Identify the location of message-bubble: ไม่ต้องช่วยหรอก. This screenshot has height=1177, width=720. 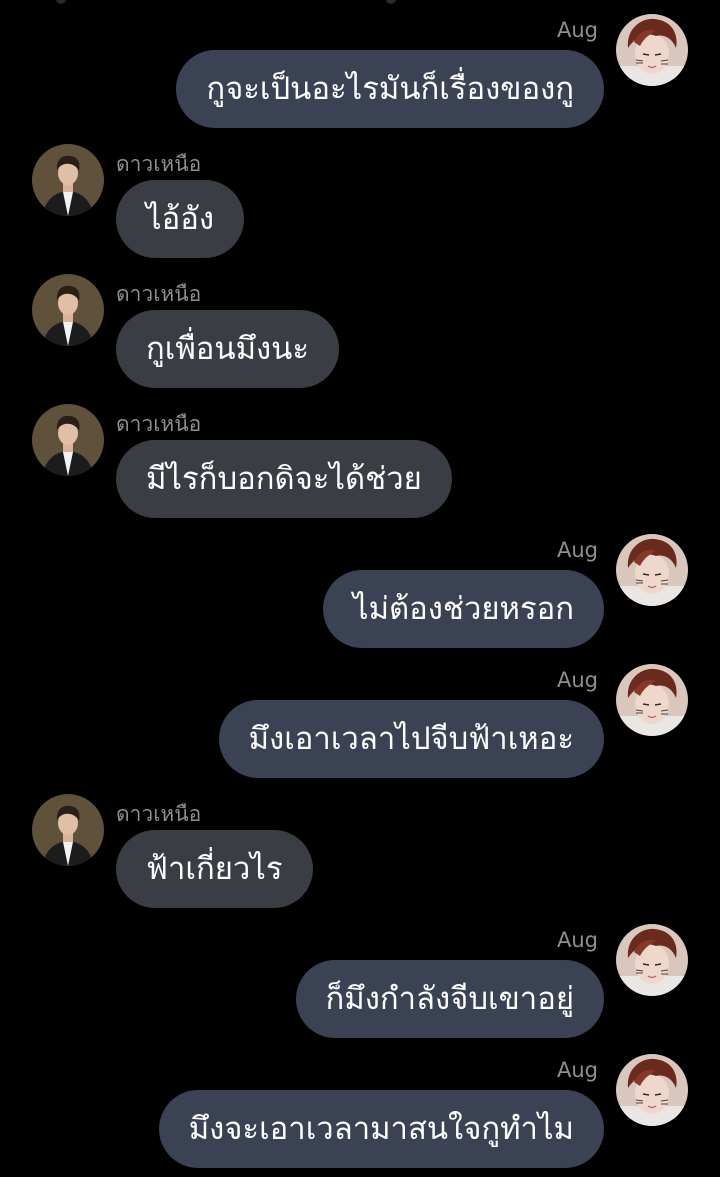
(463, 609).